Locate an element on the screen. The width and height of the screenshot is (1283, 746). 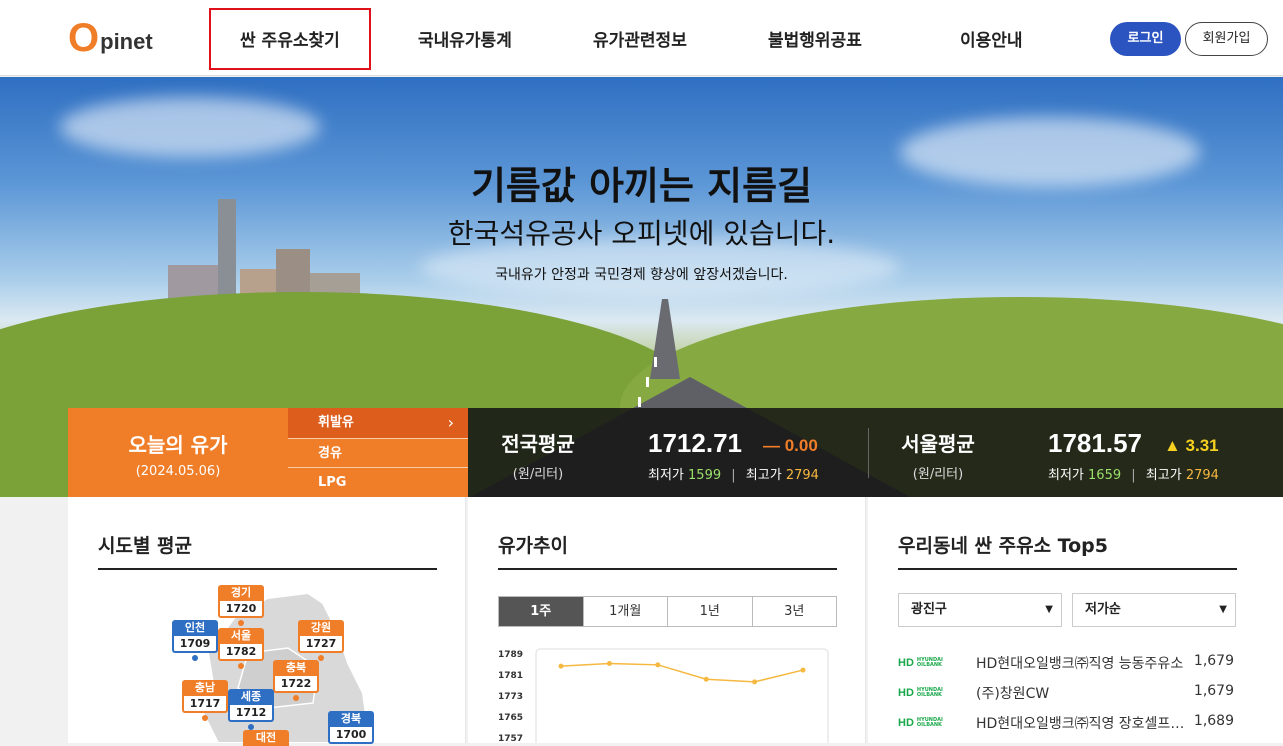
today-title: 오늘의 유가 is located at coordinates (178, 445).